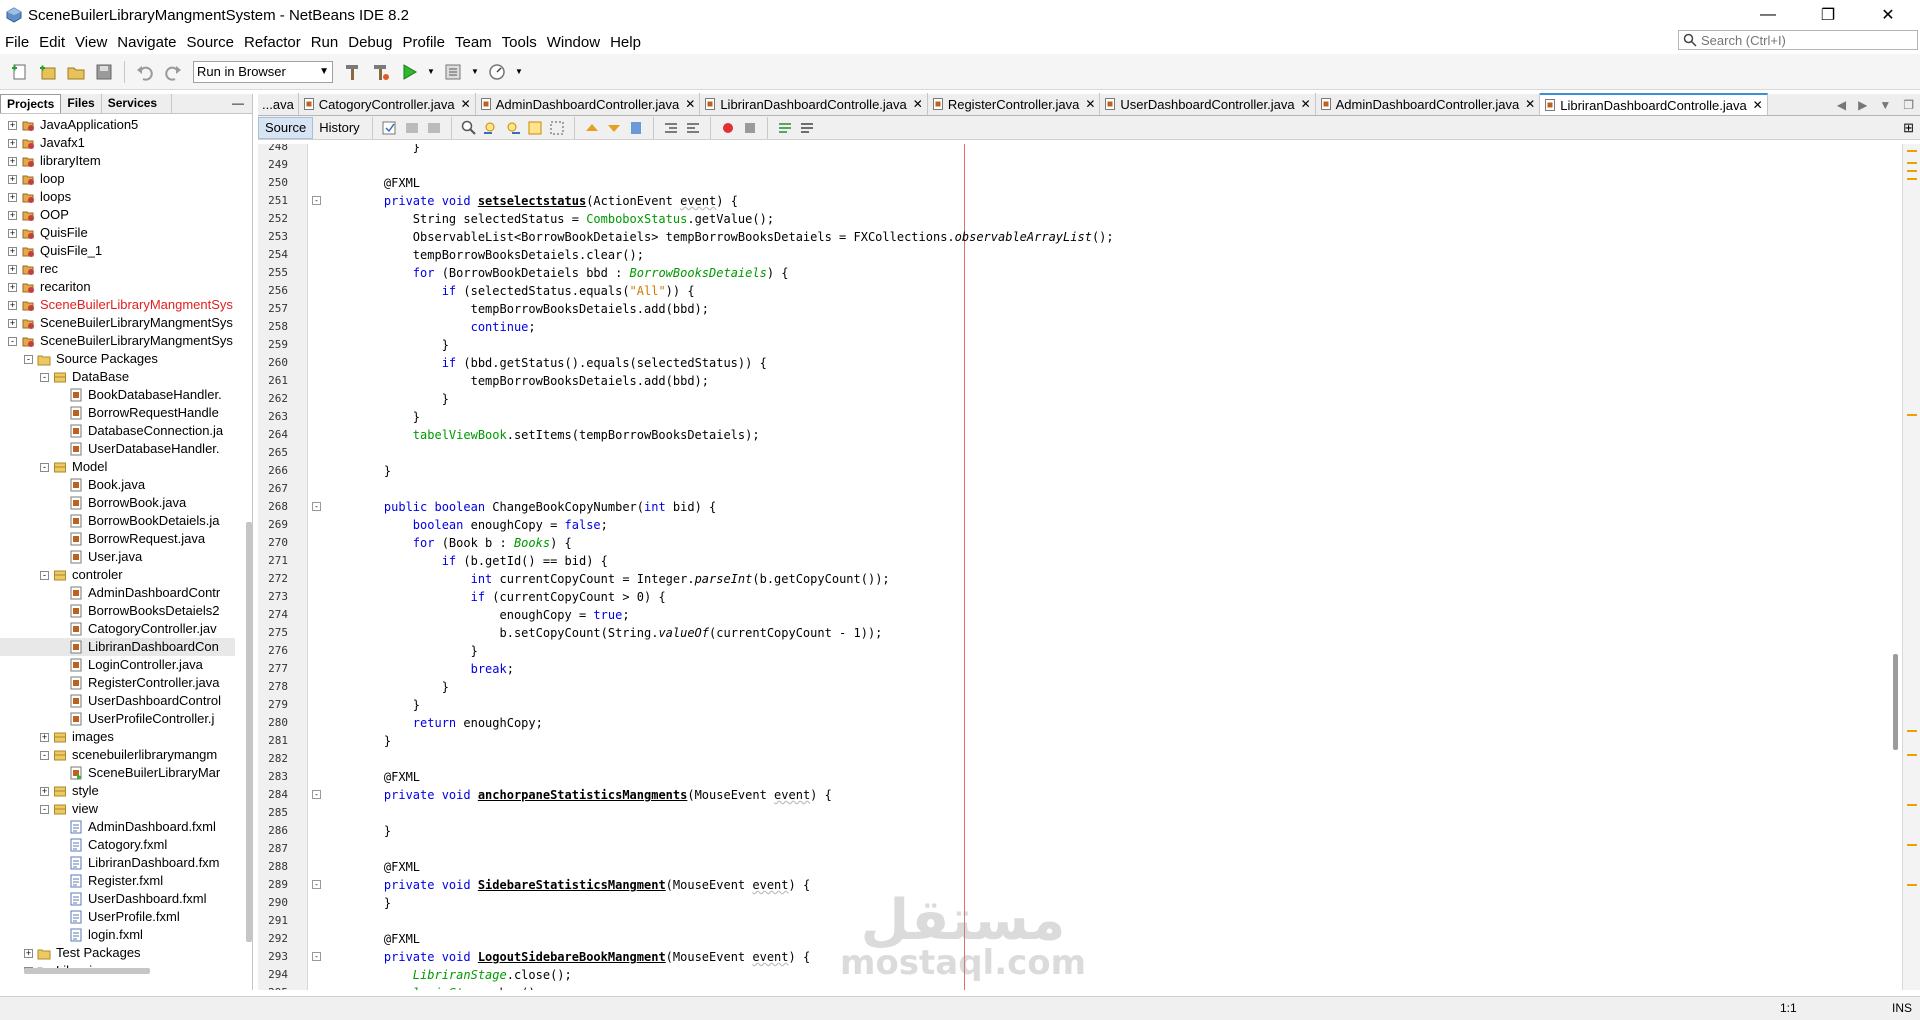 This screenshot has width=1920, height=1020. What do you see at coordinates (671, 128) in the screenshot?
I see `shift-left-icon` at bounding box center [671, 128].